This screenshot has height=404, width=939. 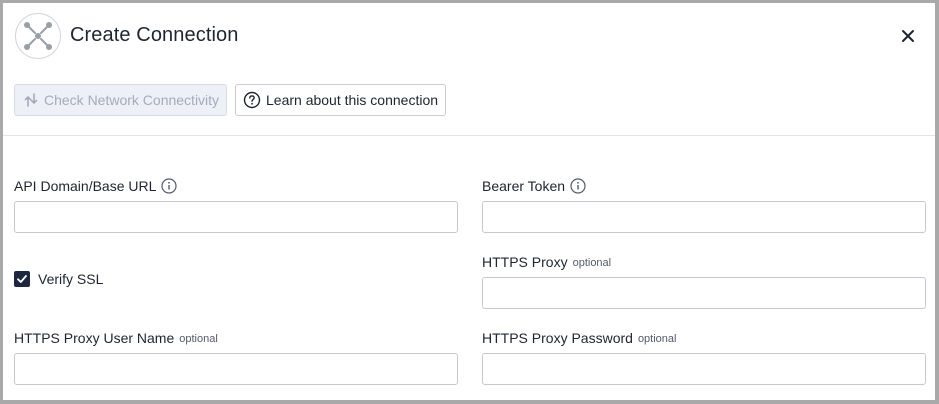 I want to click on learn-about-connection-button: Learn about this connection, so click(x=340, y=100).